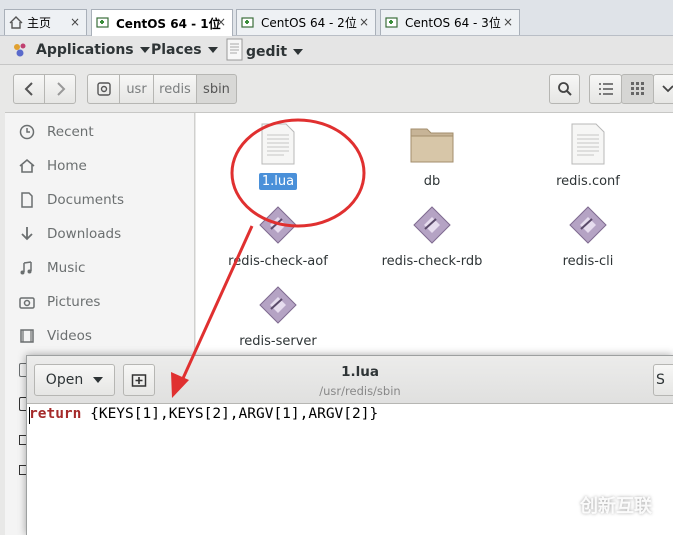 The height and width of the screenshot is (535, 673). I want to click on sidebar-item-videos: Videos, so click(100, 336).